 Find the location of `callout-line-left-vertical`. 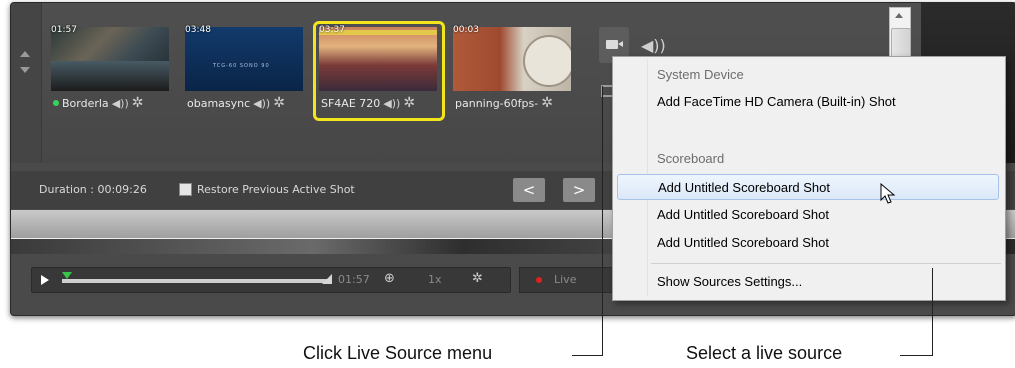

callout-line-left-vertical is located at coordinates (602, 221).